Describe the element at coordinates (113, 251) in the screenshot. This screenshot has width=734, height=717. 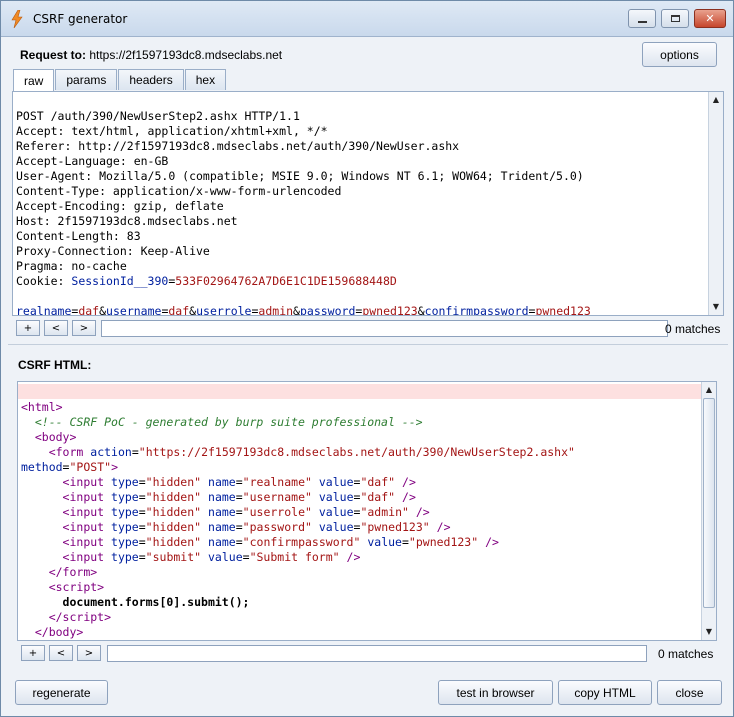
I see `request-line: Proxy-Connection: Keep-Alive` at that location.